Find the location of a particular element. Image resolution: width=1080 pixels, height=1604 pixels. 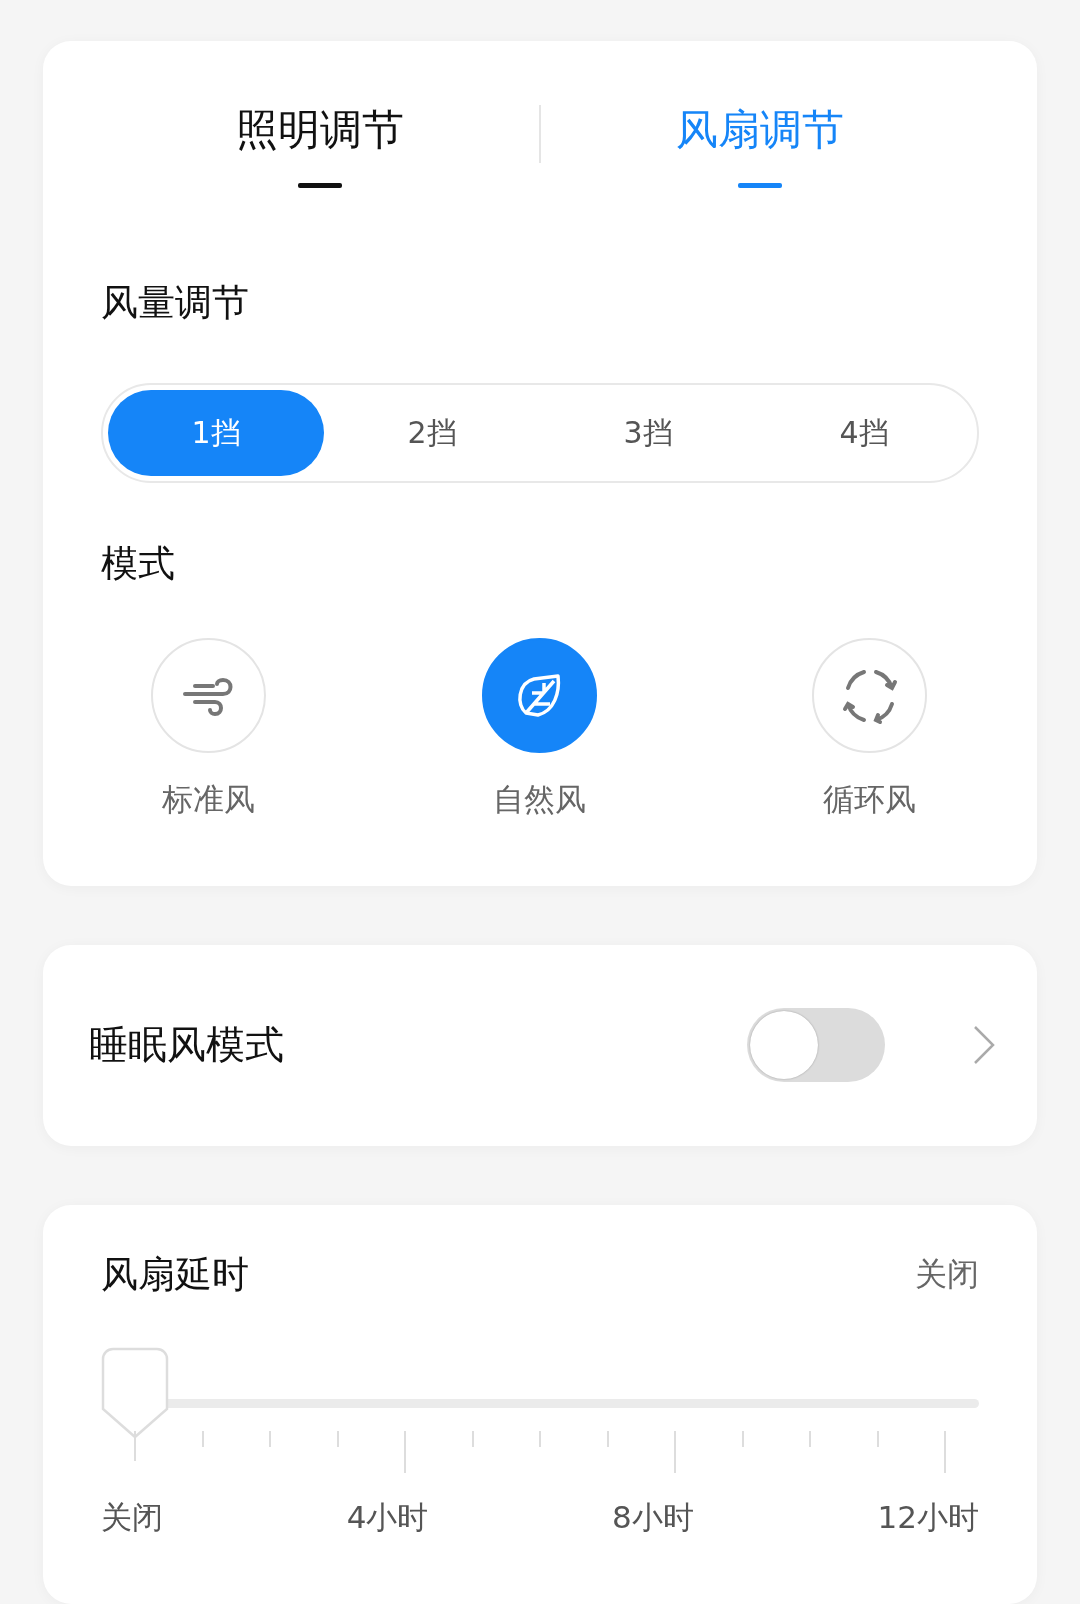

slider-label: 12小时 is located at coordinates (928, 1517).